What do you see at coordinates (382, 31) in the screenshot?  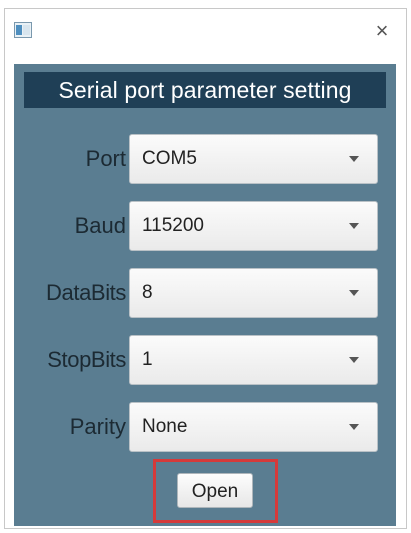 I see `close-icon: ×` at bounding box center [382, 31].